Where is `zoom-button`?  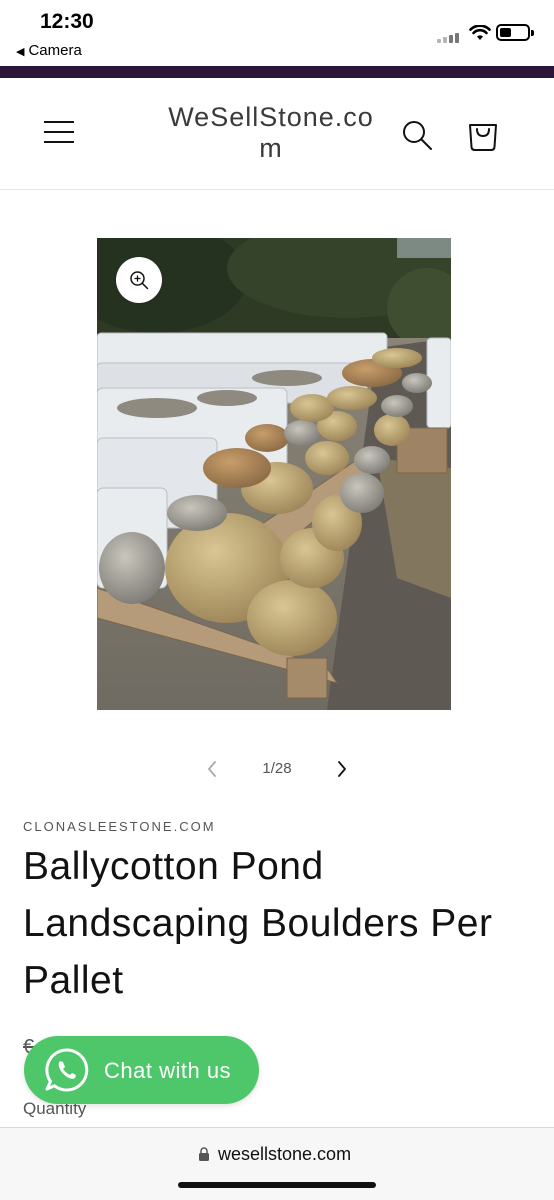
zoom-button is located at coordinates (139, 280).